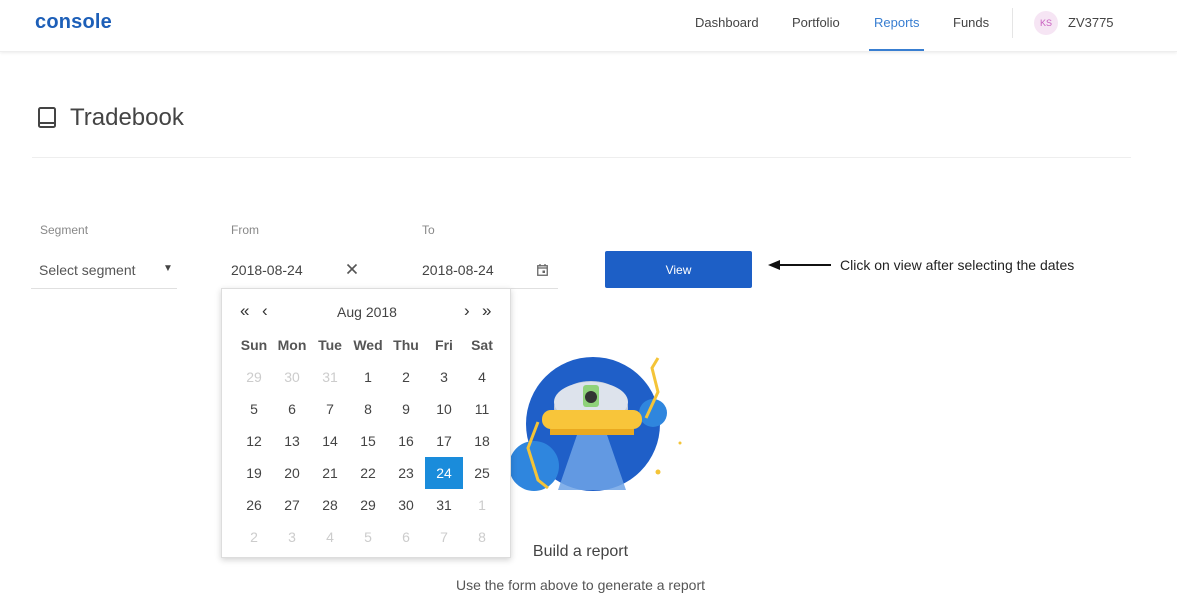  I want to click on calendar-day: 10, so click(444, 409).